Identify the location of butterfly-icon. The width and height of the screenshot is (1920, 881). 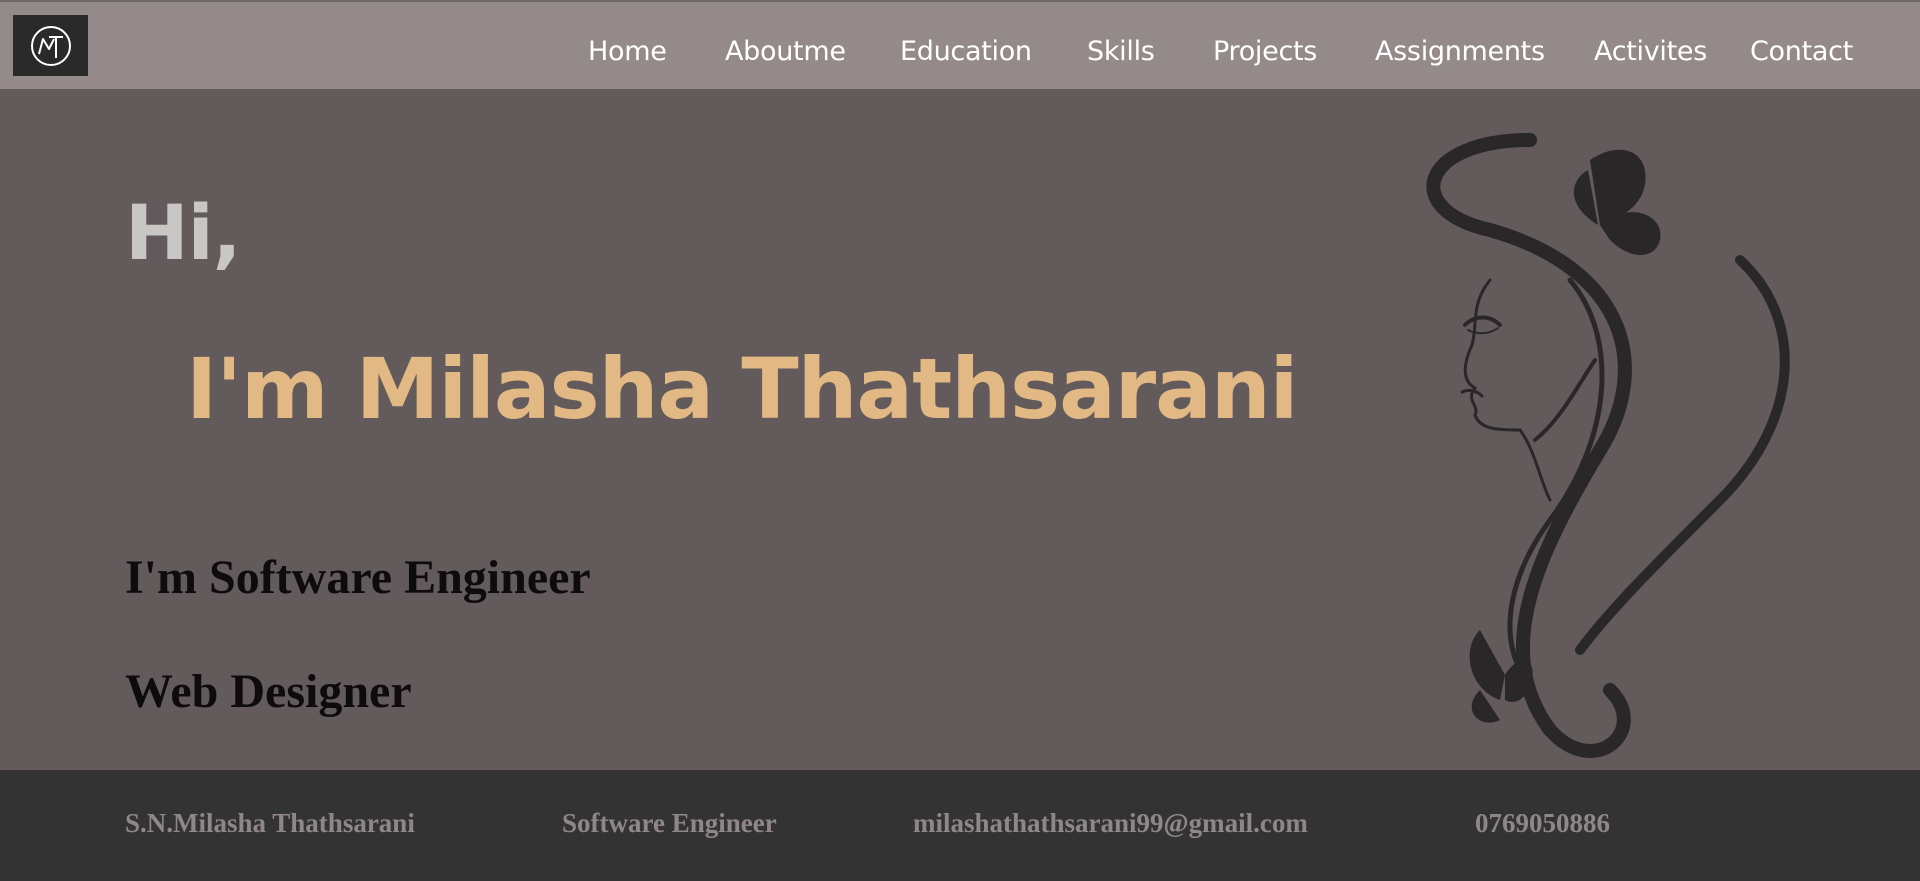
(1617, 202).